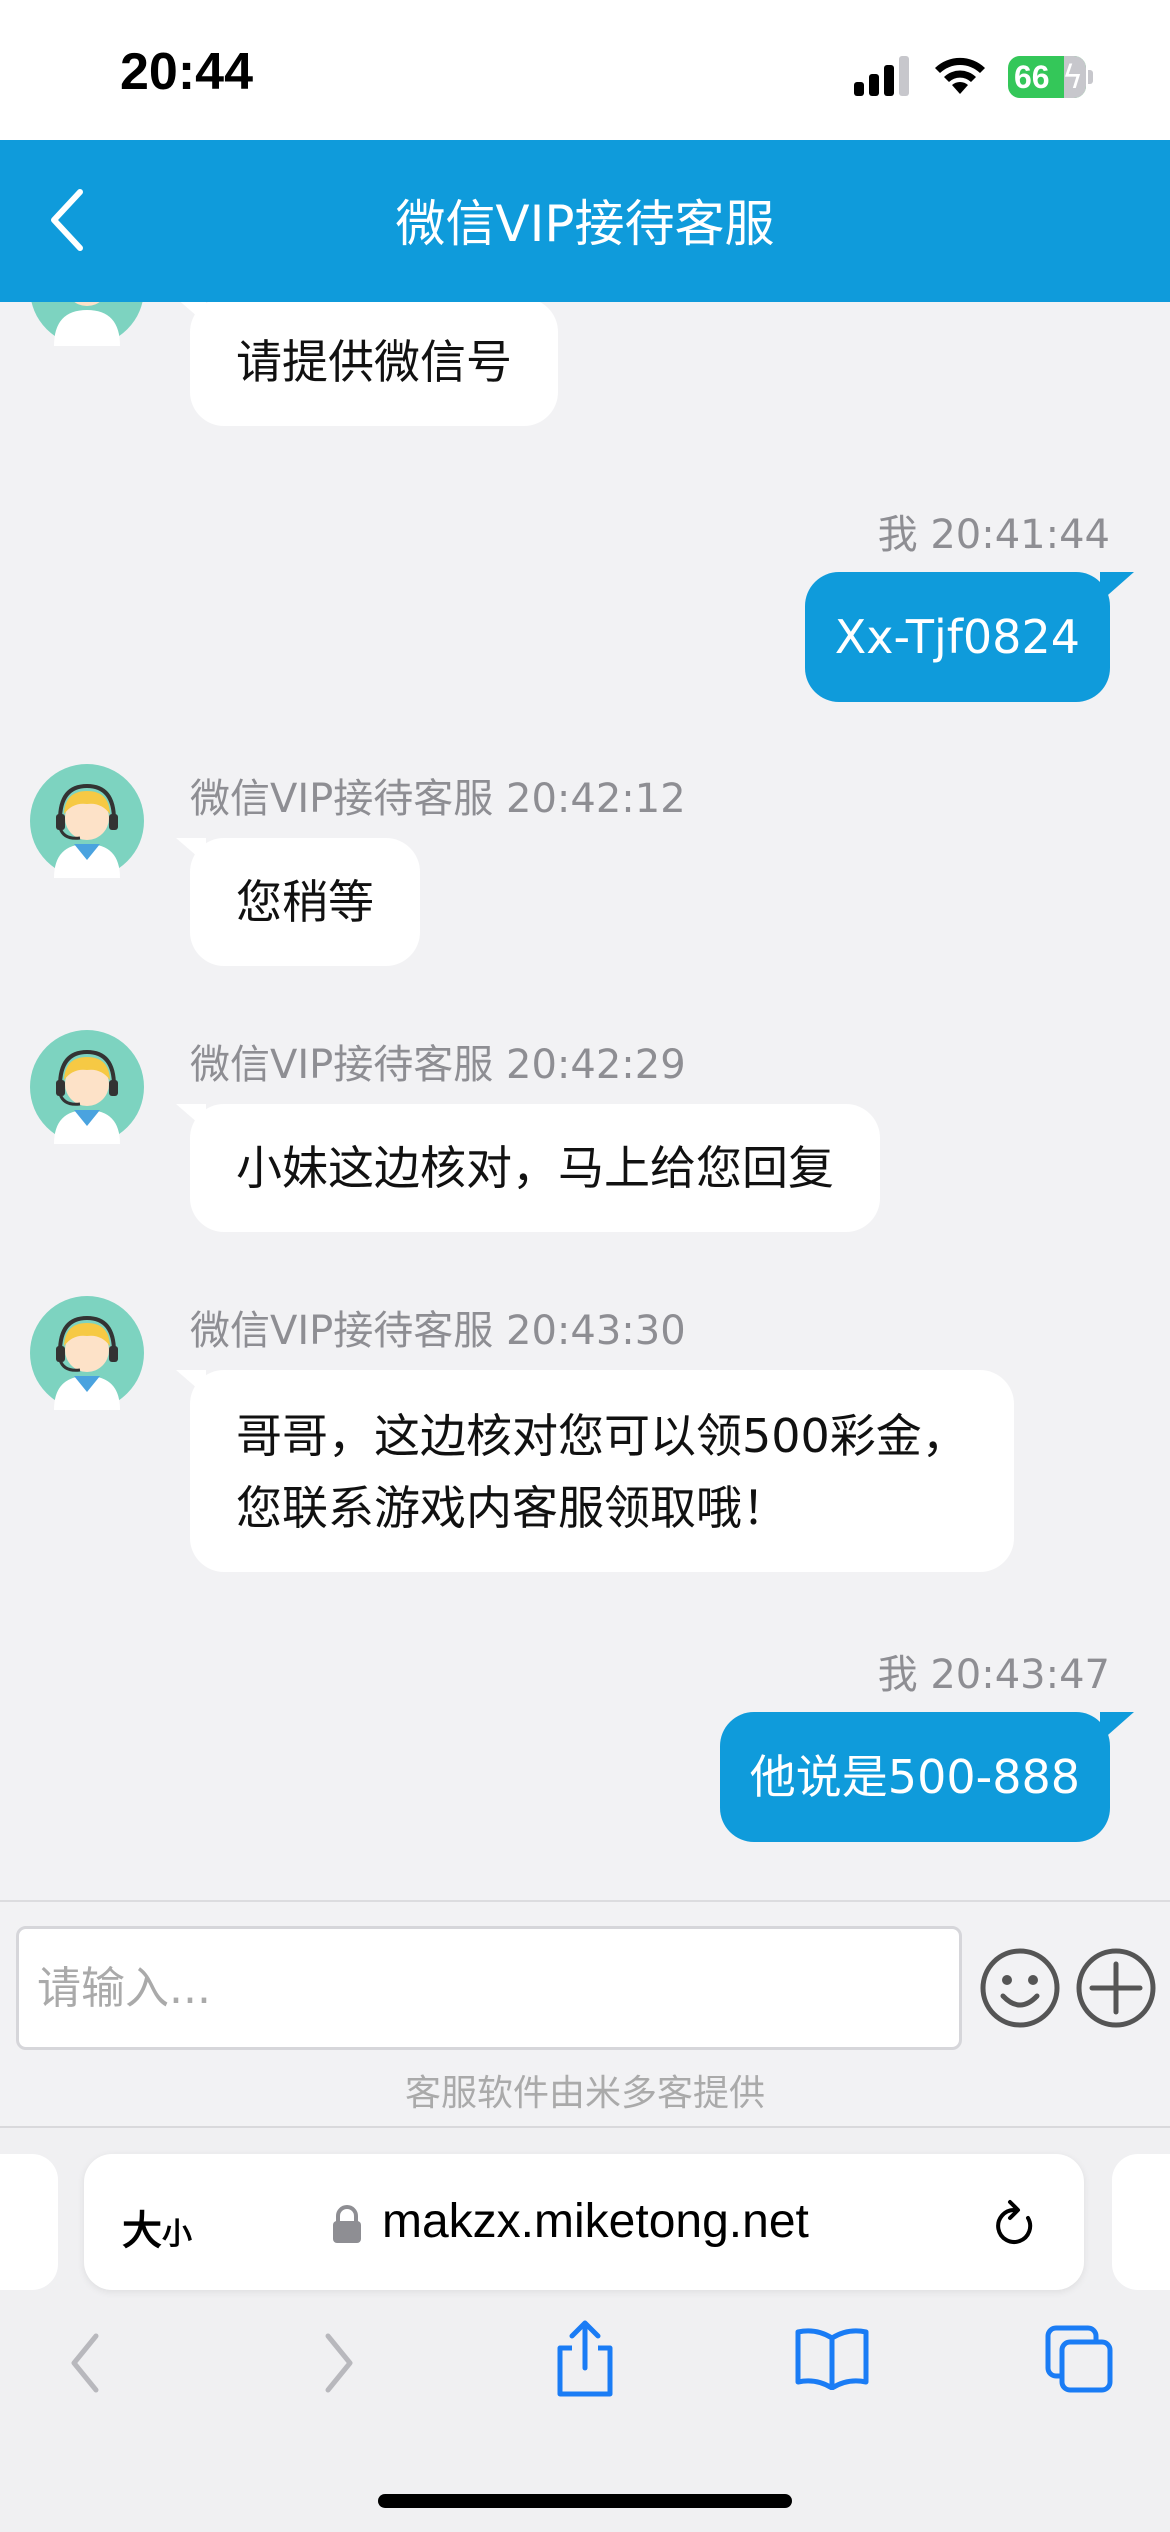 The height and width of the screenshot is (2532, 1170). What do you see at coordinates (512, 1508) in the screenshot?
I see `message-line: 您联系游戏内客服领取哦！` at bounding box center [512, 1508].